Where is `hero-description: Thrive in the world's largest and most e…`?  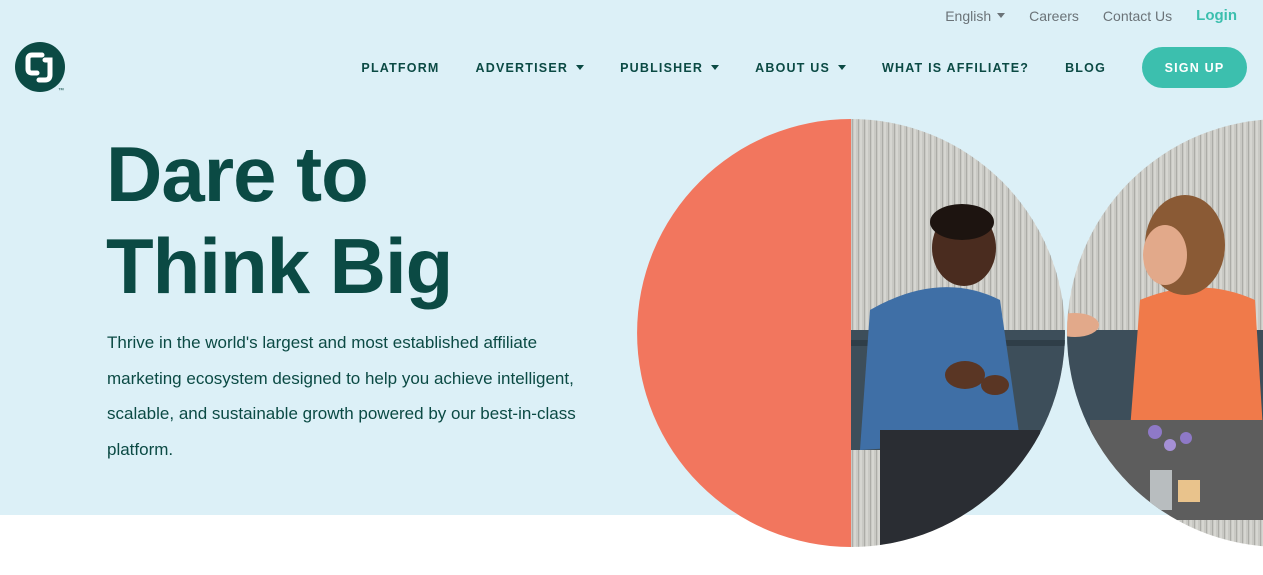 hero-description: Thrive in the world's largest and most e… is located at coordinates (341, 396).